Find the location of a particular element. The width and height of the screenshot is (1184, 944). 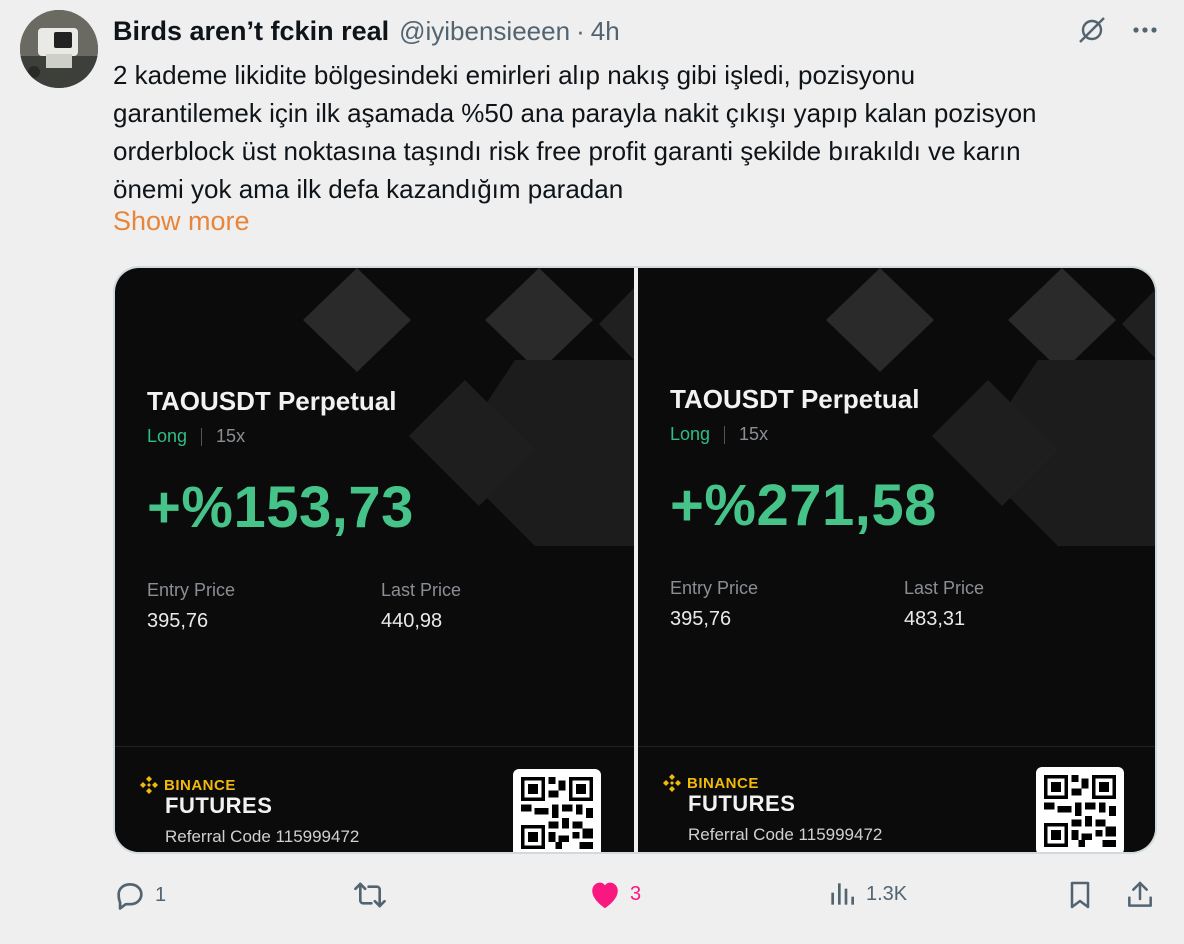

bookmark-button is located at coordinates (1080, 895).